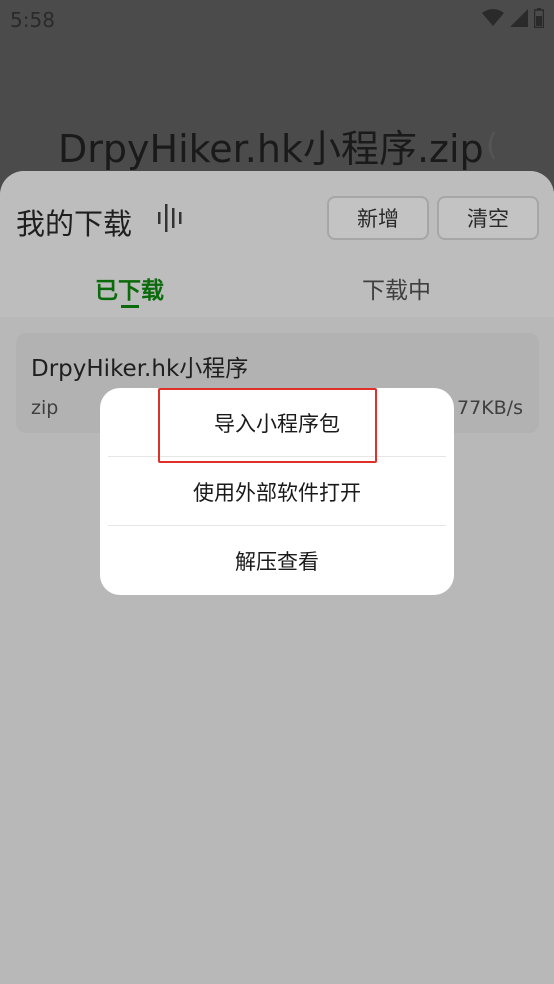 This screenshot has width=554, height=984. I want to click on tab-downloaded: 已下载, so click(129, 288).